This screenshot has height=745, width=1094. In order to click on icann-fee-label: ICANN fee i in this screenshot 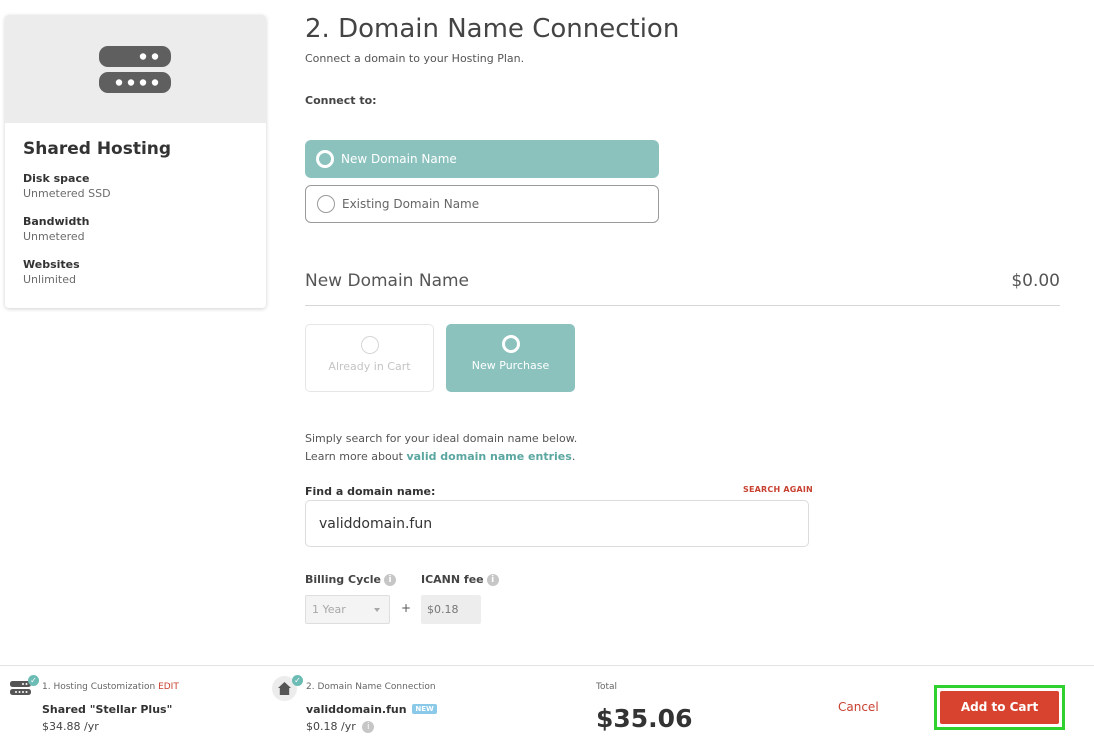, I will do `click(460, 579)`.